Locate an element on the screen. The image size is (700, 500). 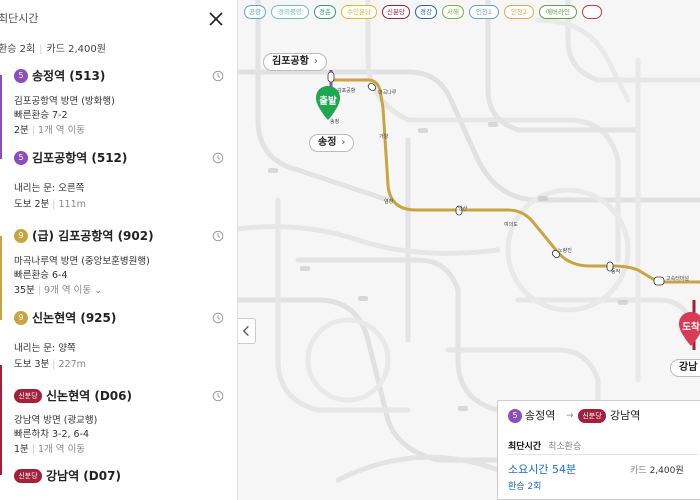
station-label-magoknaru: 마곡나루 is located at coordinates (387, 92).